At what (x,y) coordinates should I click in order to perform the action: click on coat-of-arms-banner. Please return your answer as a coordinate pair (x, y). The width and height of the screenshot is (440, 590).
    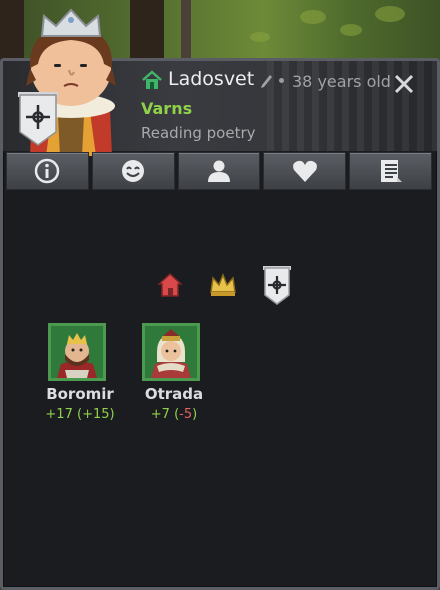
    Looking at the image, I should click on (38, 119).